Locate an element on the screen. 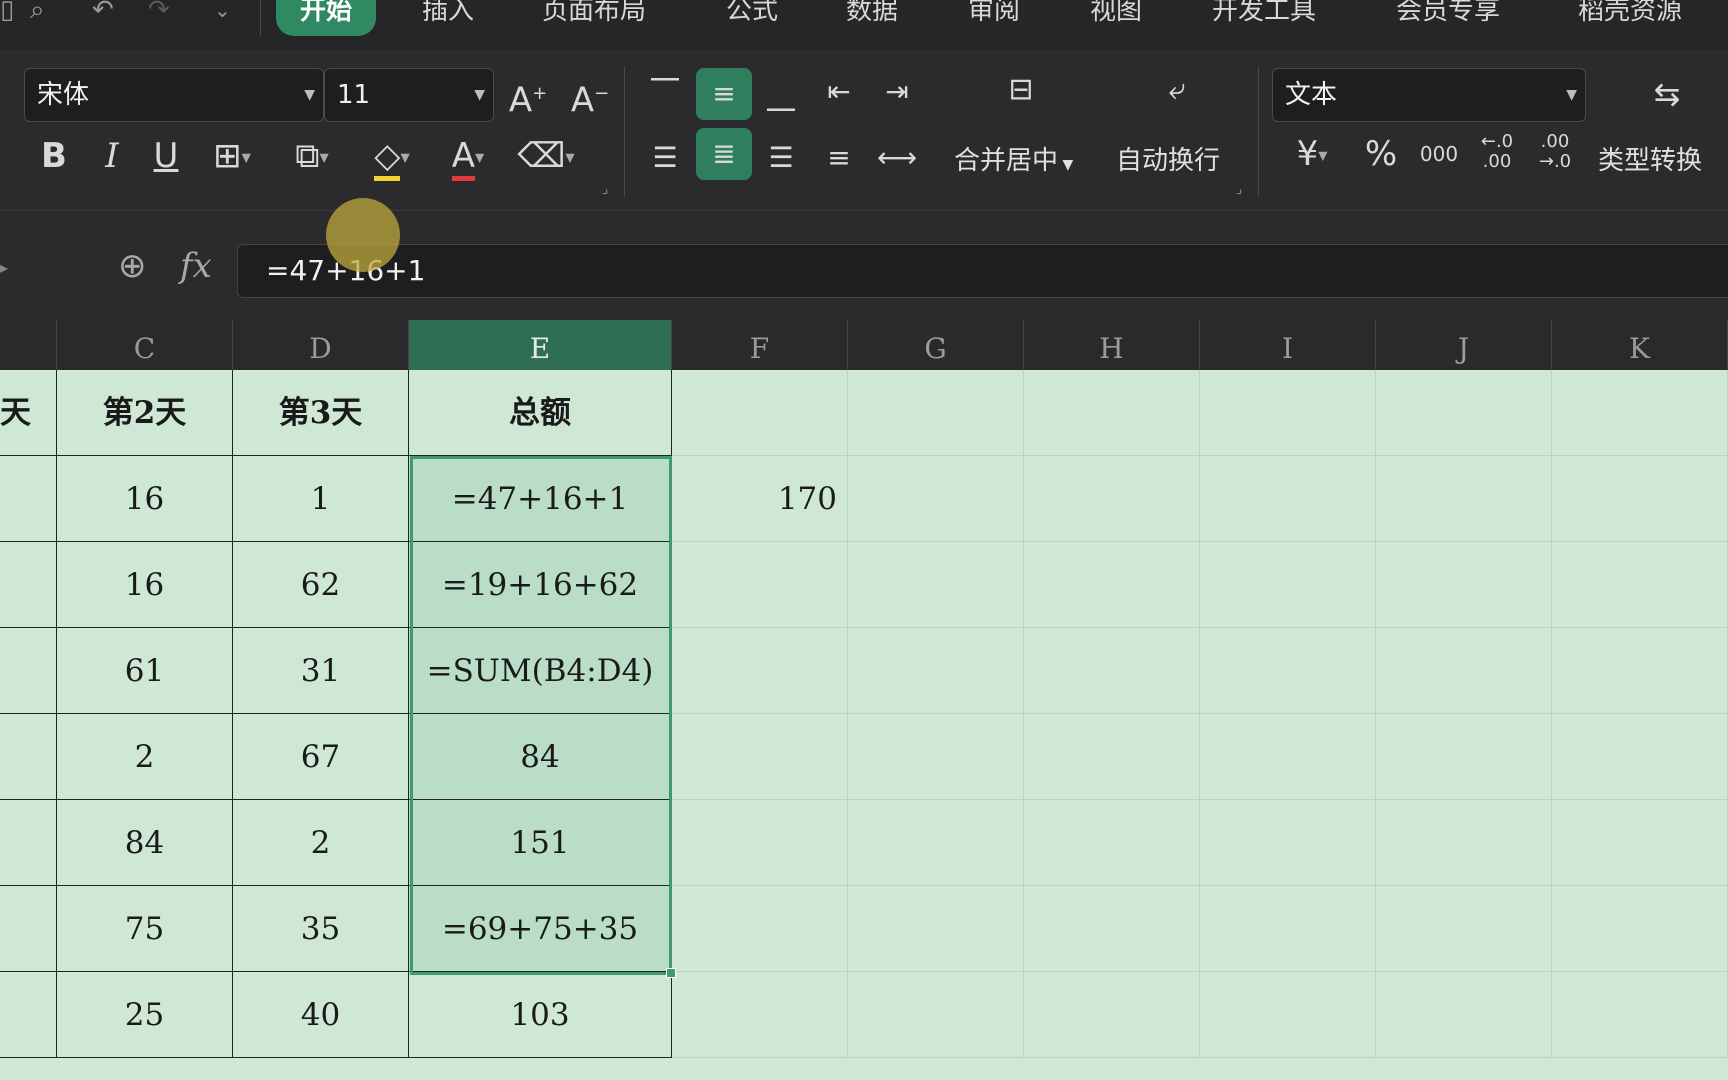  table-cell: 40 is located at coordinates (321, 1015).